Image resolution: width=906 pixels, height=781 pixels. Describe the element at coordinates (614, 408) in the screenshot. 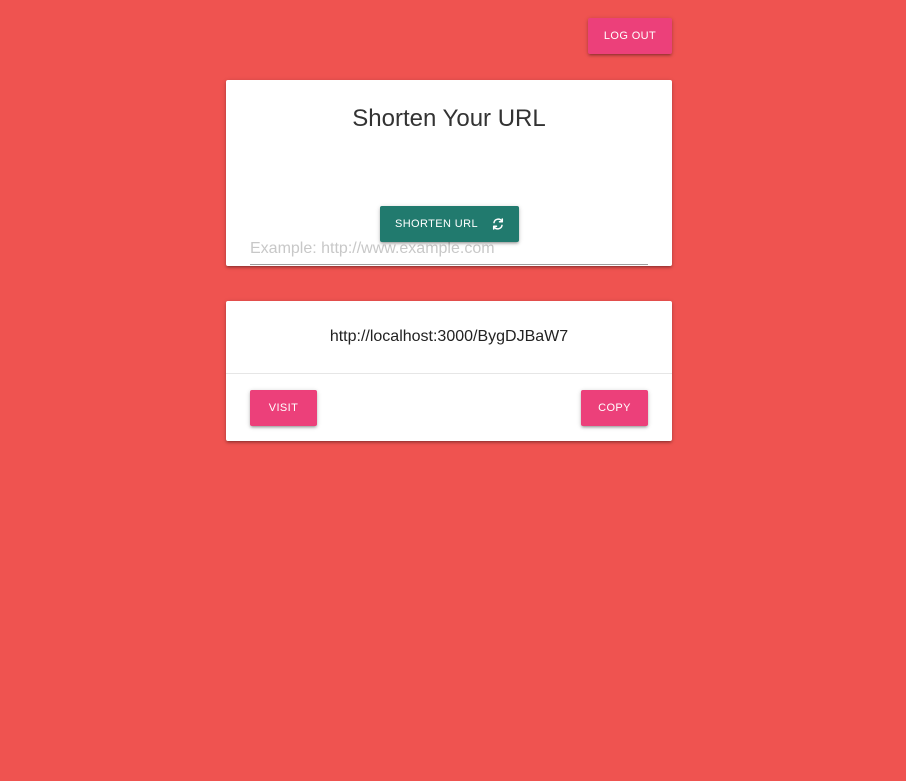

I see `copy-button: COPY` at that location.